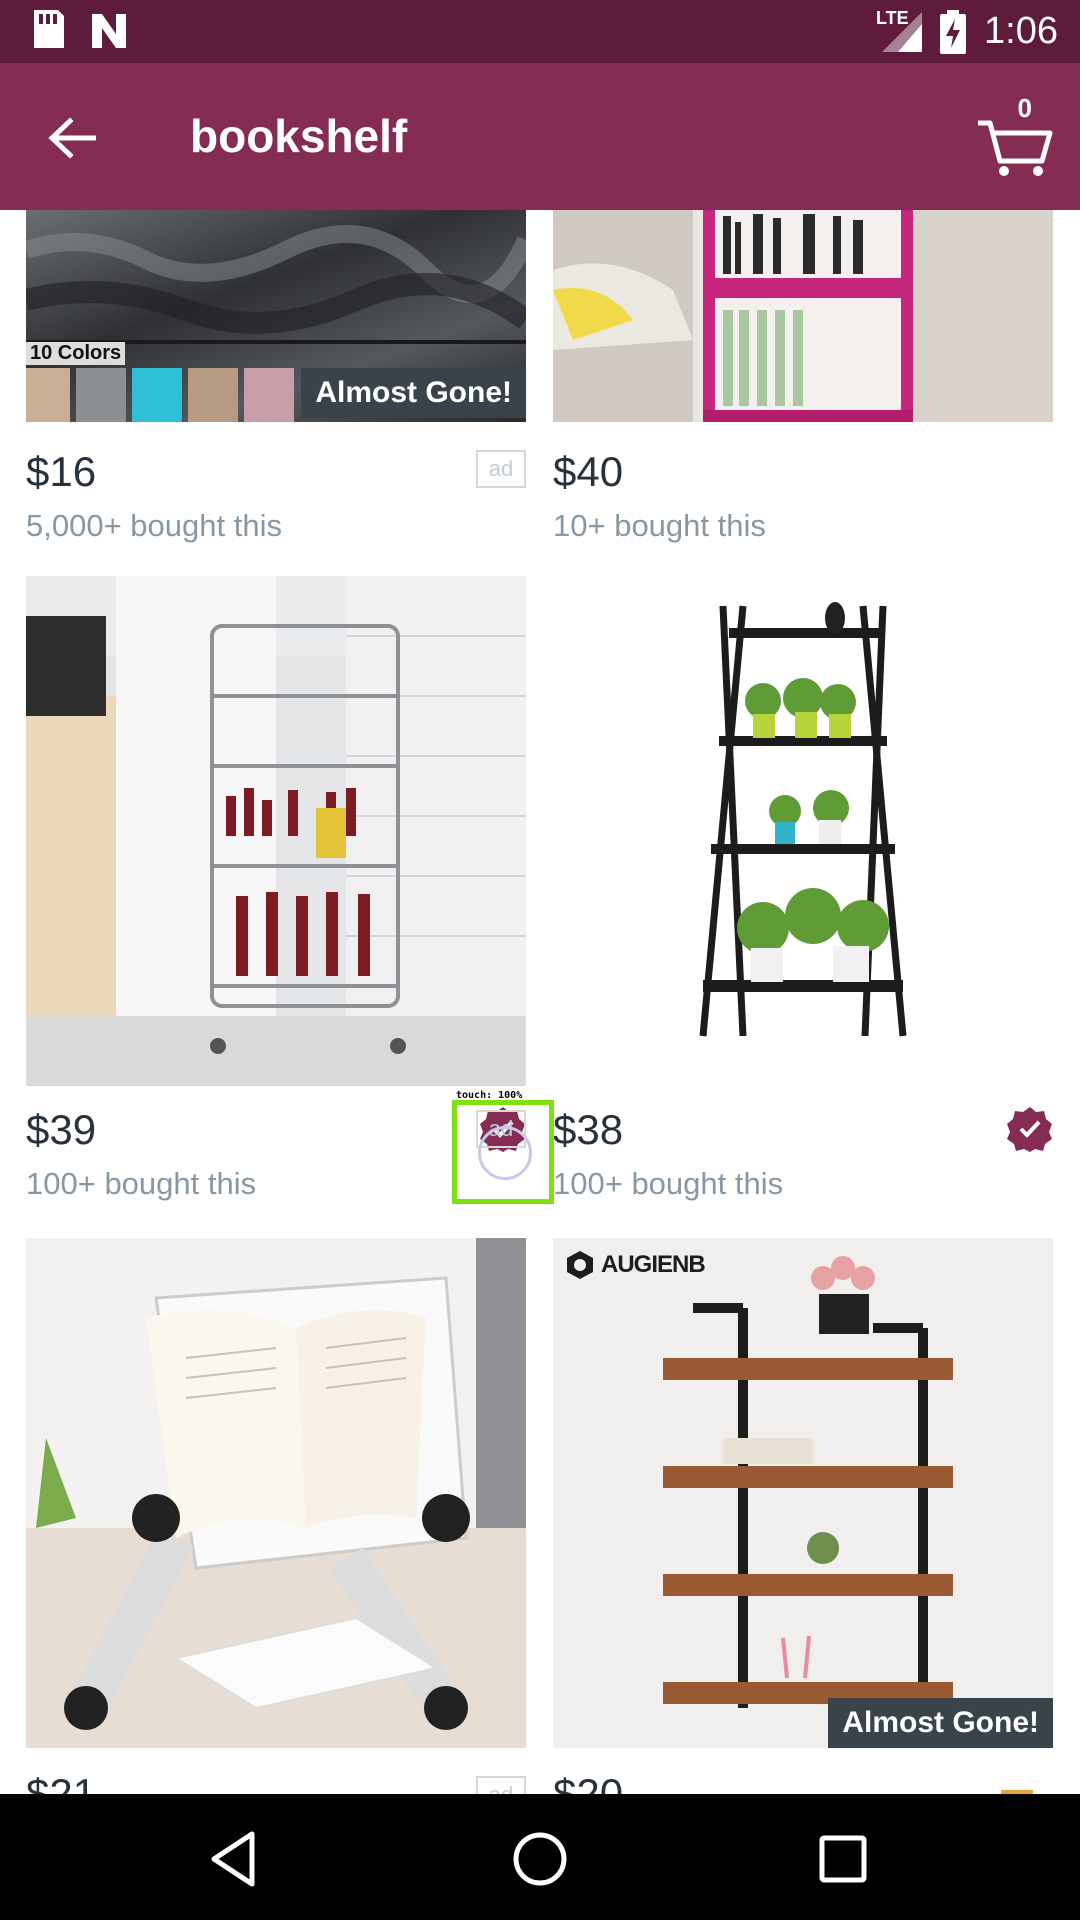 Image resolution: width=1080 pixels, height=1920 pixels. What do you see at coordinates (588, 1129) in the screenshot?
I see `product-price: $38` at bounding box center [588, 1129].